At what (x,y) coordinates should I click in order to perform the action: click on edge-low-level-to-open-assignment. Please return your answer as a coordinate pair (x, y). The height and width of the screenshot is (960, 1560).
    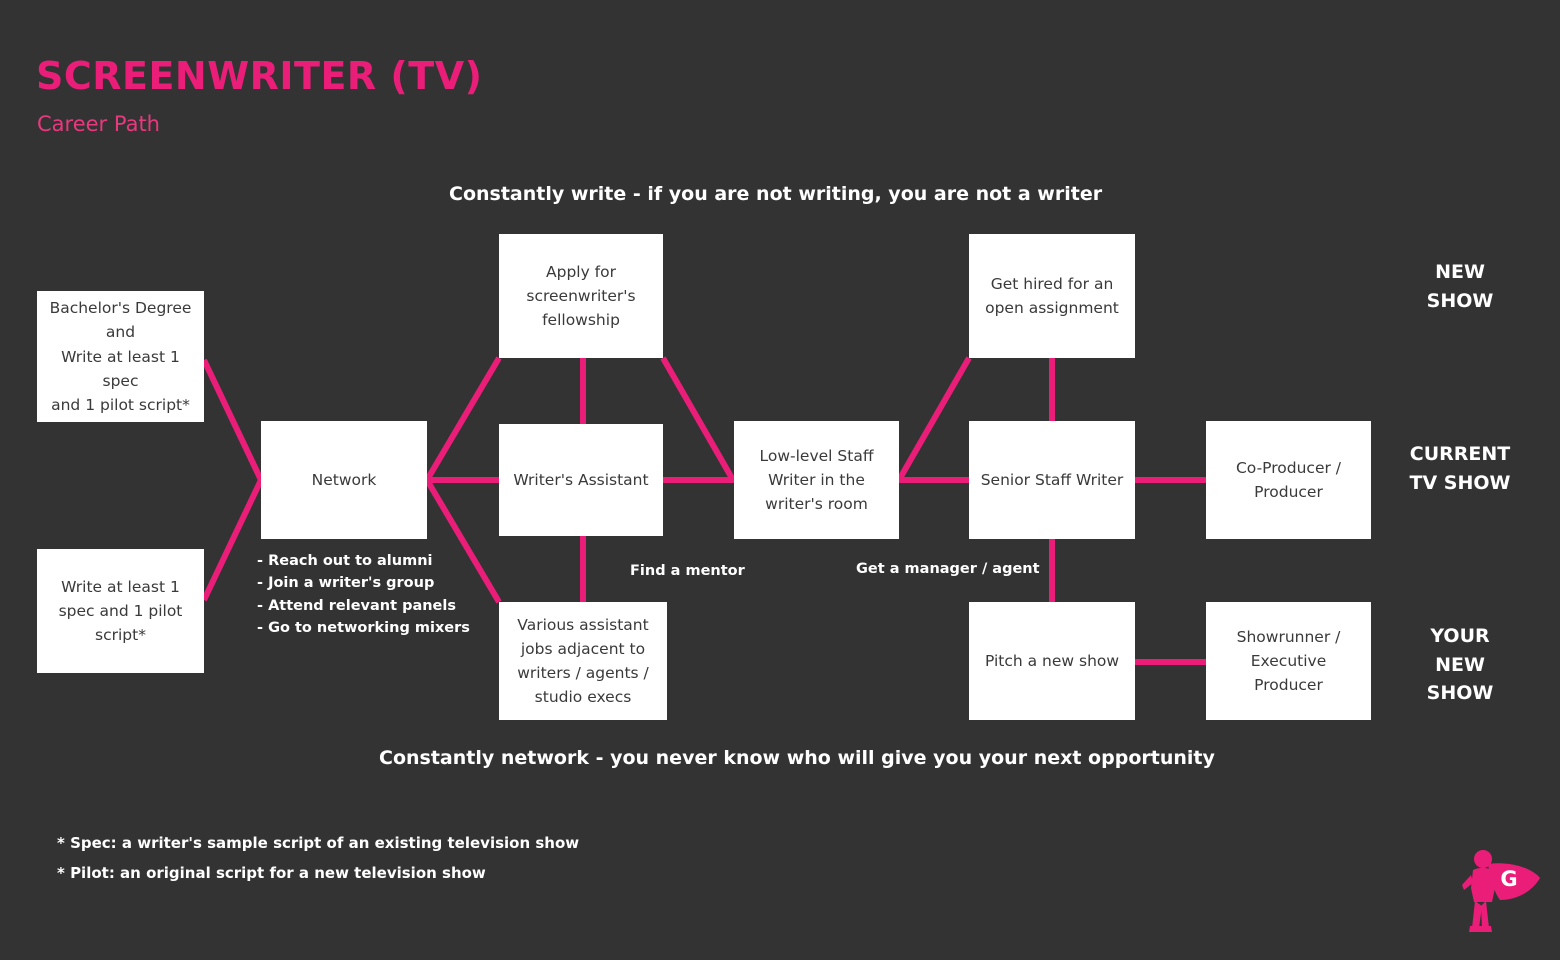
    Looking at the image, I should click on (934, 419).